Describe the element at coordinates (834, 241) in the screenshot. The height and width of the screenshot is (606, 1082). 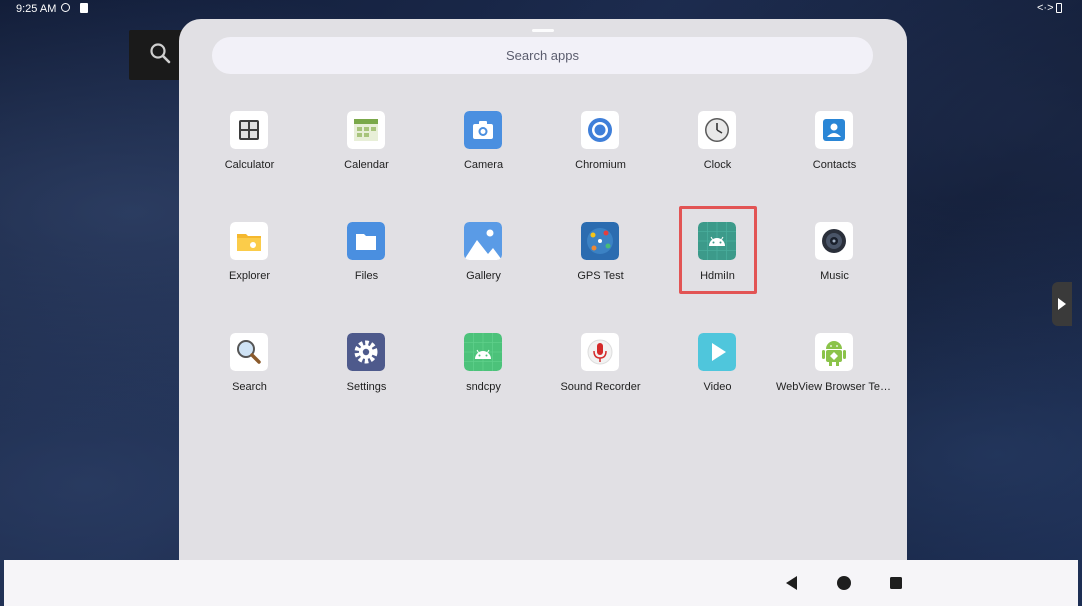
I see `music-icon` at that location.